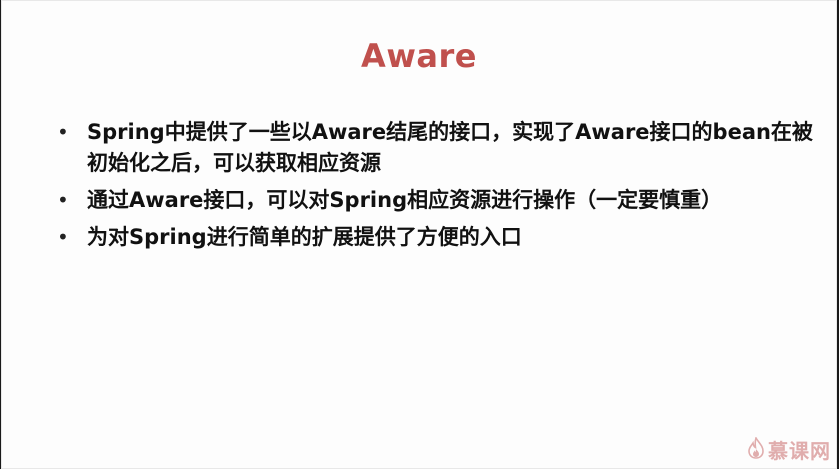  Describe the element at coordinates (304, 237) in the screenshot. I see `bullet-text: 为对Spring进行简单的扩展提供了方便的入口` at that location.